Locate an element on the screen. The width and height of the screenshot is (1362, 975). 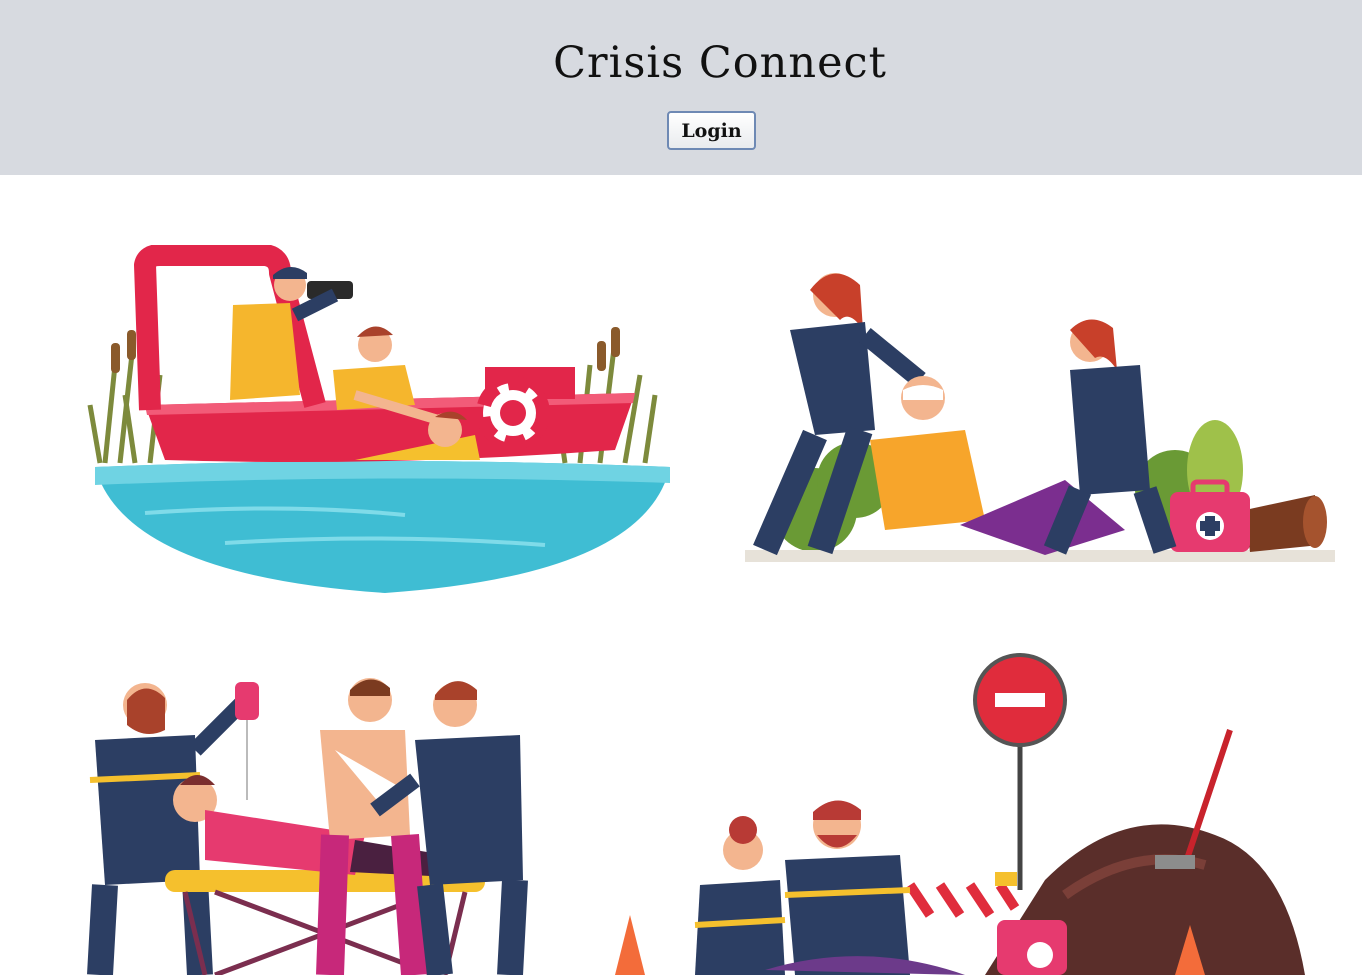
stretcher-iv-illustration is located at coordinates (307, 817).